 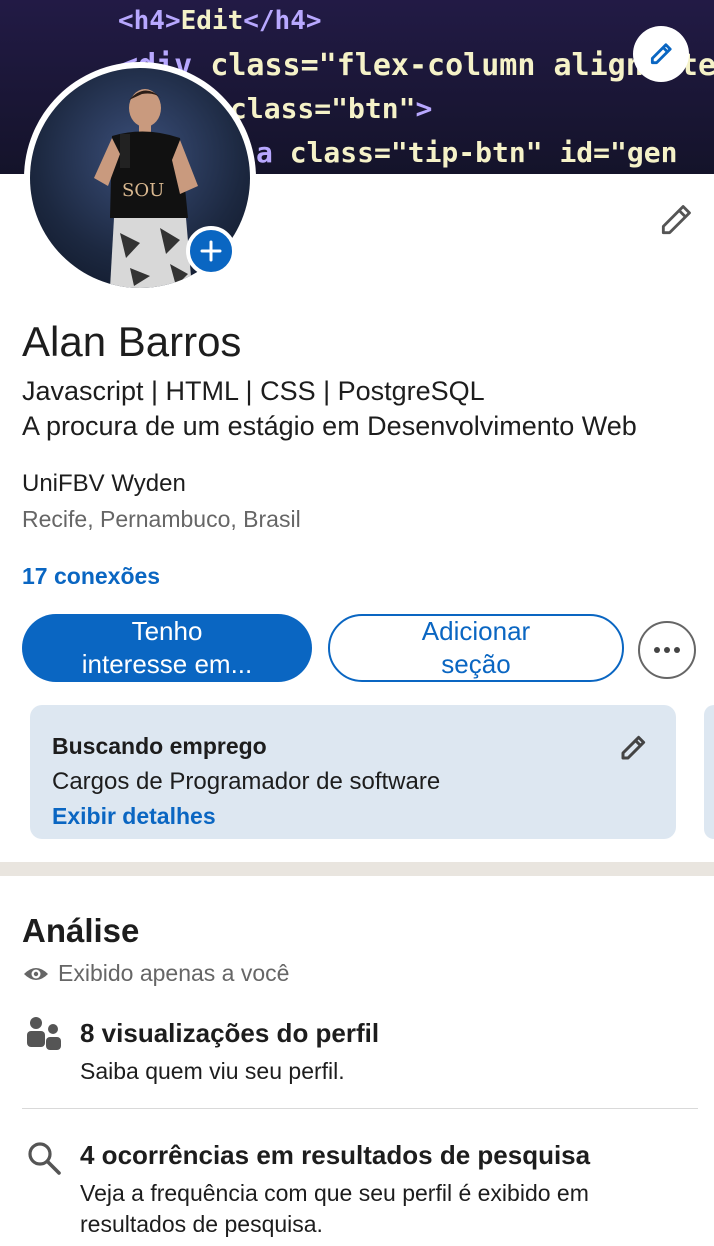 I want to click on profile-views-link: 8 visualizações do perfil, so click(x=229, y=1033).